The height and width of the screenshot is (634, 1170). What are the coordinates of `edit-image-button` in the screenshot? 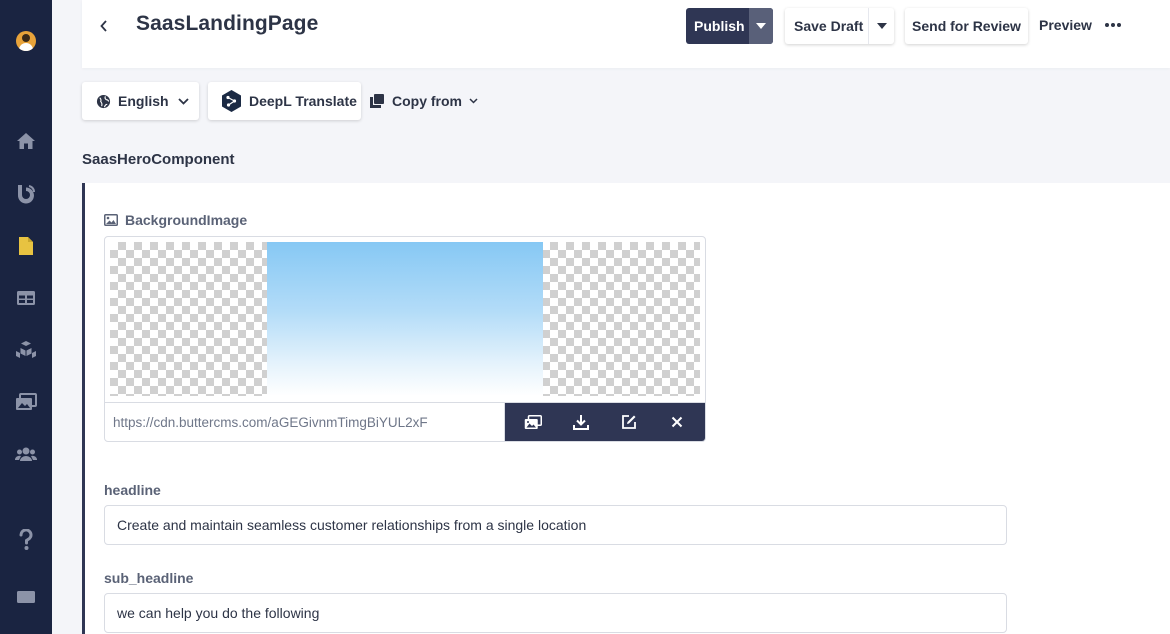 It's located at (629, 422).